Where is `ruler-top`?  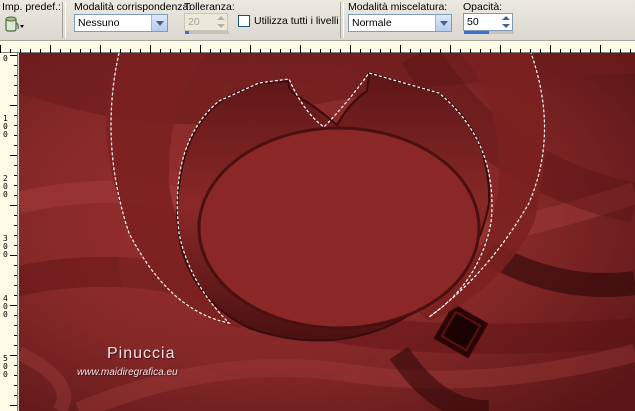
ruler-top is located at coordinates (317, 47).